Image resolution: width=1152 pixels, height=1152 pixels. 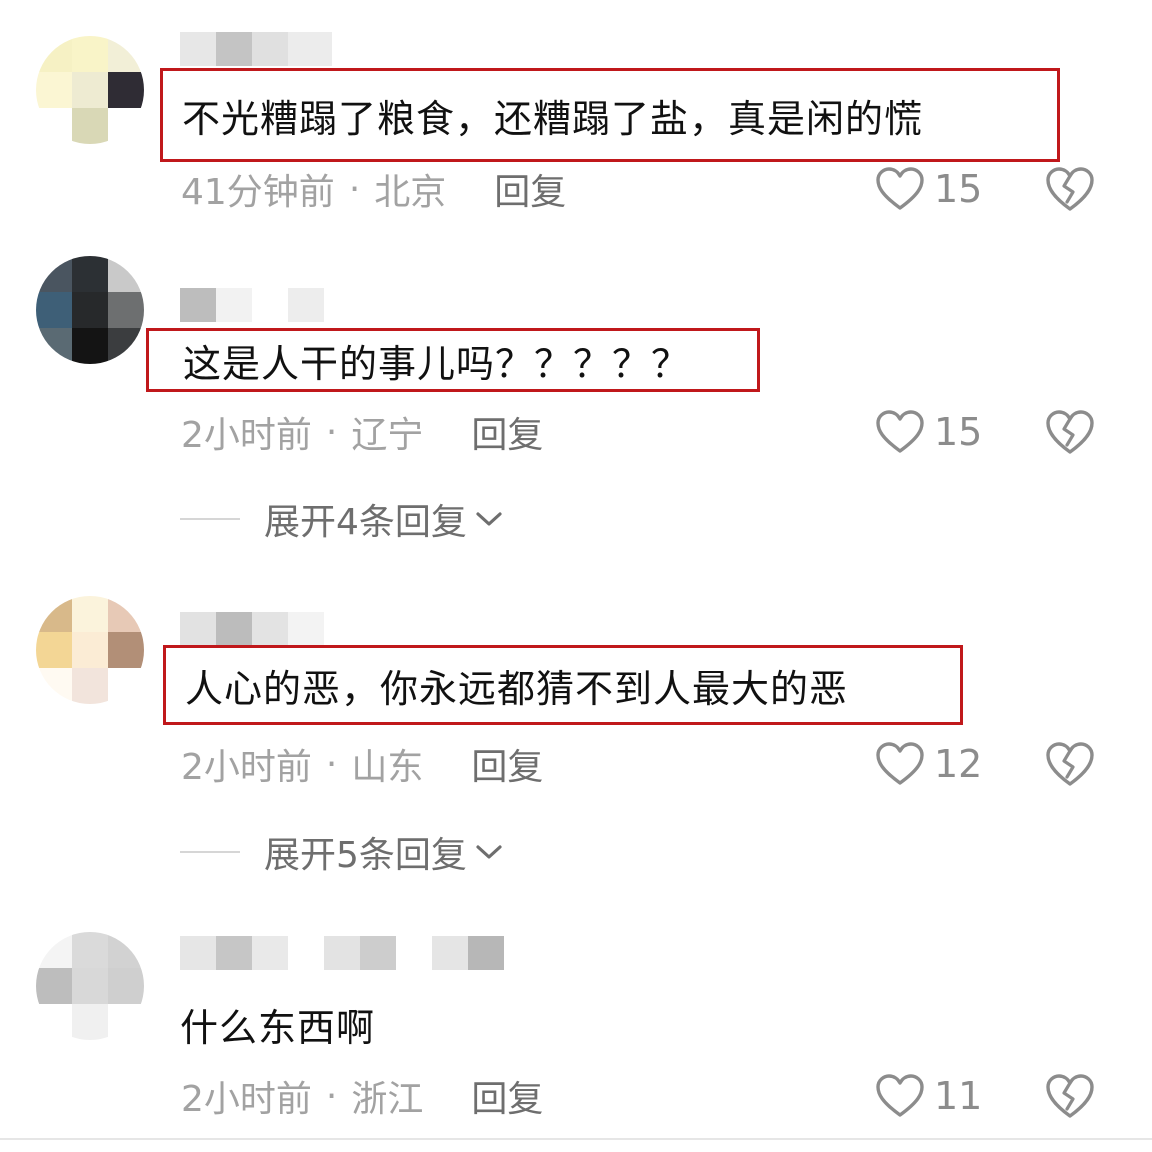 What do you see at coordinates (360, 953) in the screenshot?
I see `username-blurred` at bounding box center [360, 953].